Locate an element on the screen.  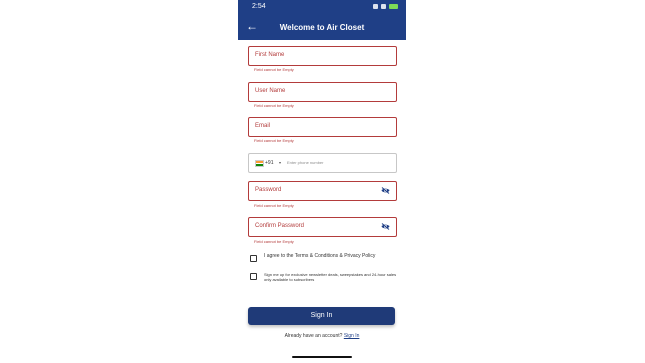
password-field: Password is located at coordinates (322, 191).